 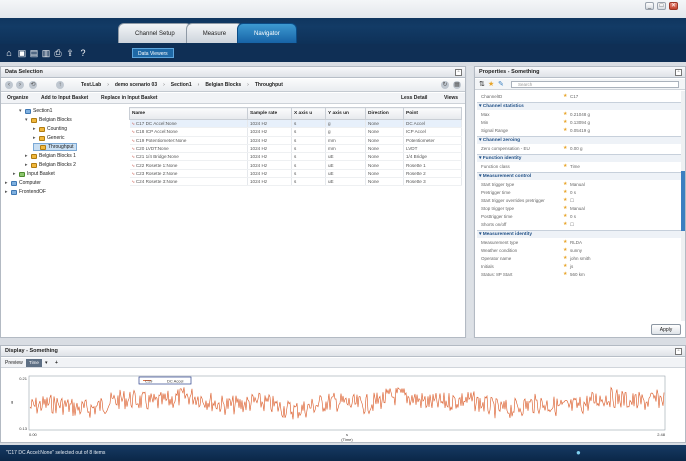 I want to click on close-button: ✕, so click(x=673, y=6).